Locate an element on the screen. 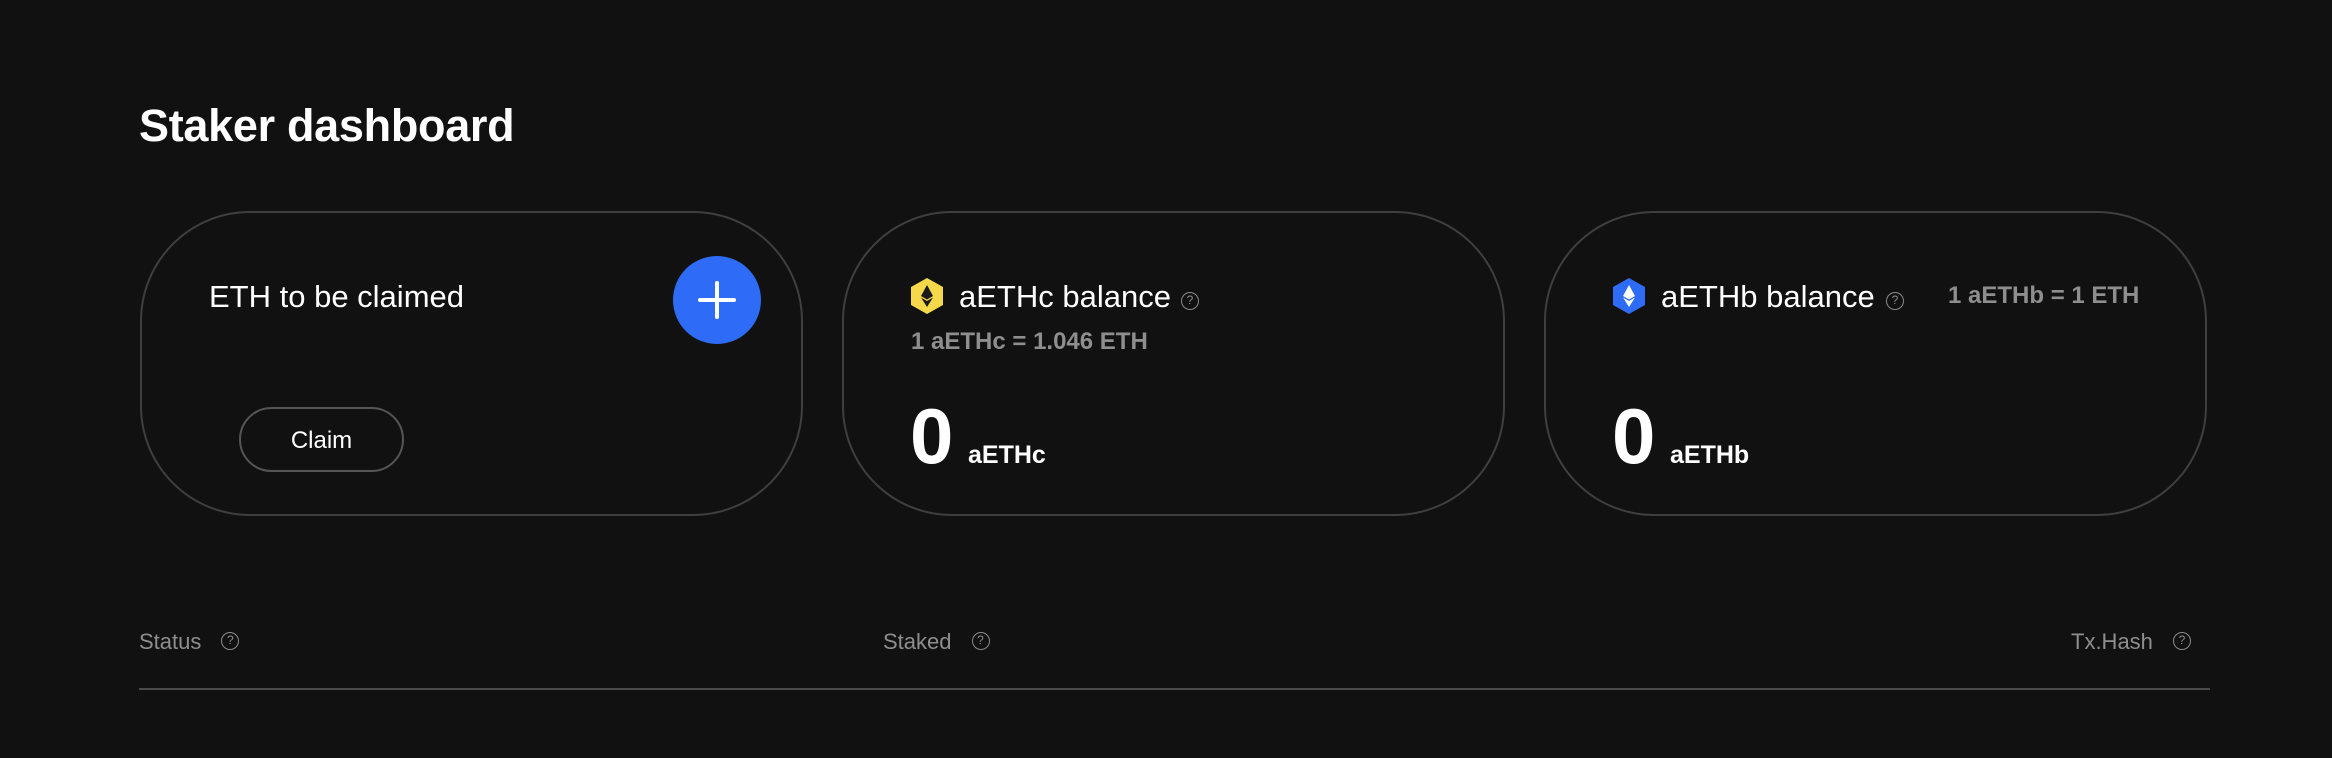  aethb-balance-unit: aETHb is located at coordinates (1710, 455).